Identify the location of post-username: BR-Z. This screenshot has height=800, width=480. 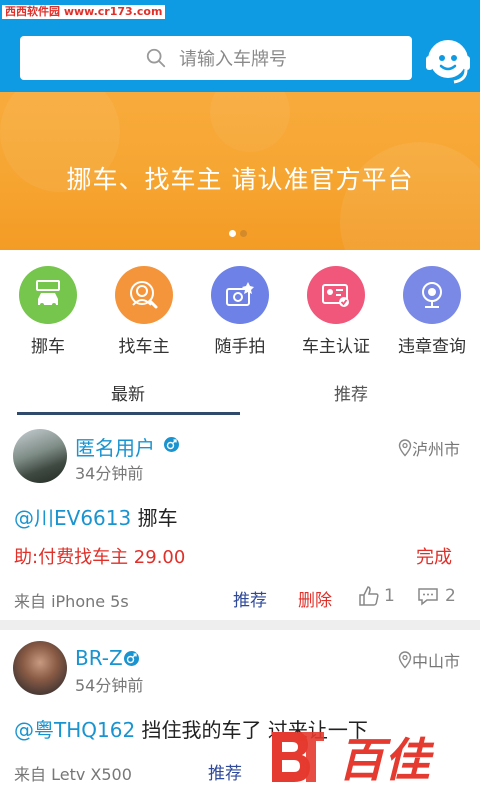
(99, 658).